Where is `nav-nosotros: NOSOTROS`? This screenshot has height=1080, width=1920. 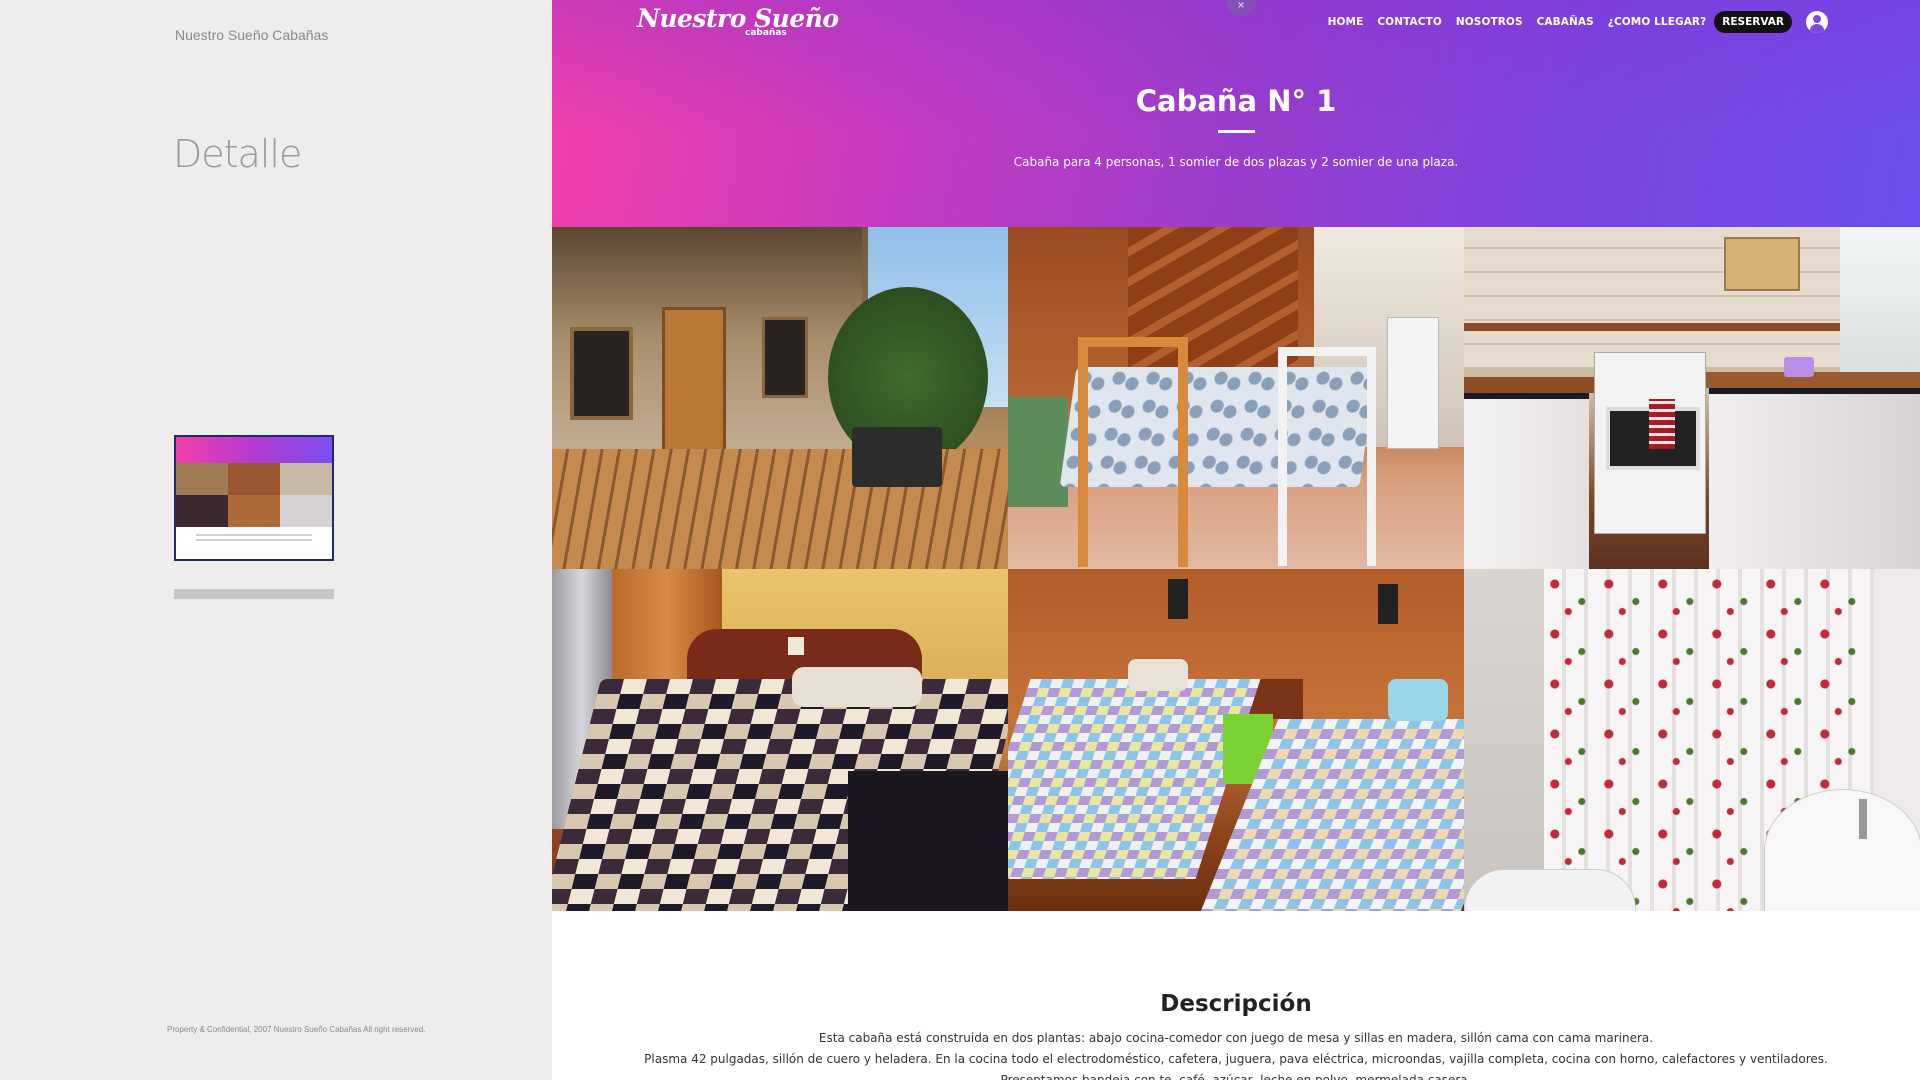 nav-nosotros: NOSOTROS is located at coordinates (1489, 22).